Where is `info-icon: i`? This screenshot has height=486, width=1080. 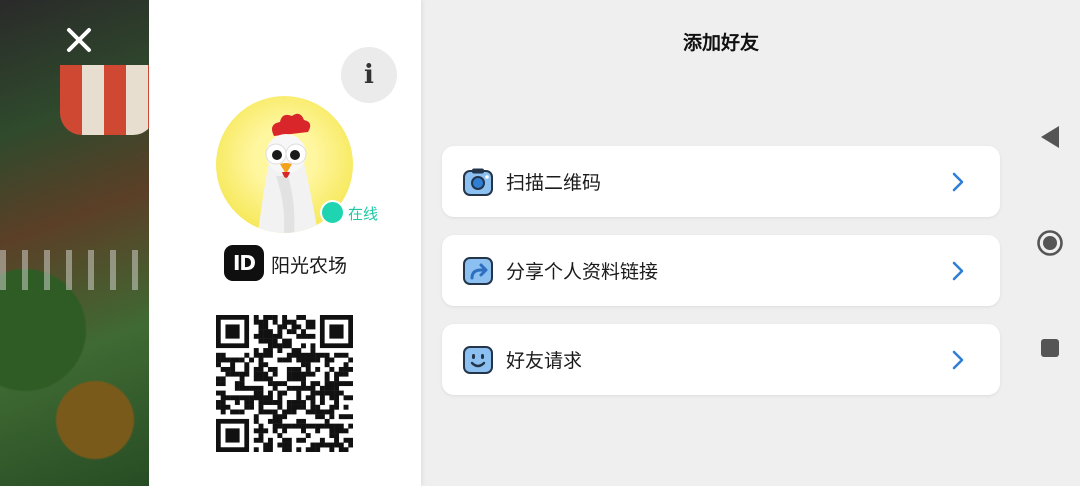
info-icon: i is located at coordinates (369, 75).